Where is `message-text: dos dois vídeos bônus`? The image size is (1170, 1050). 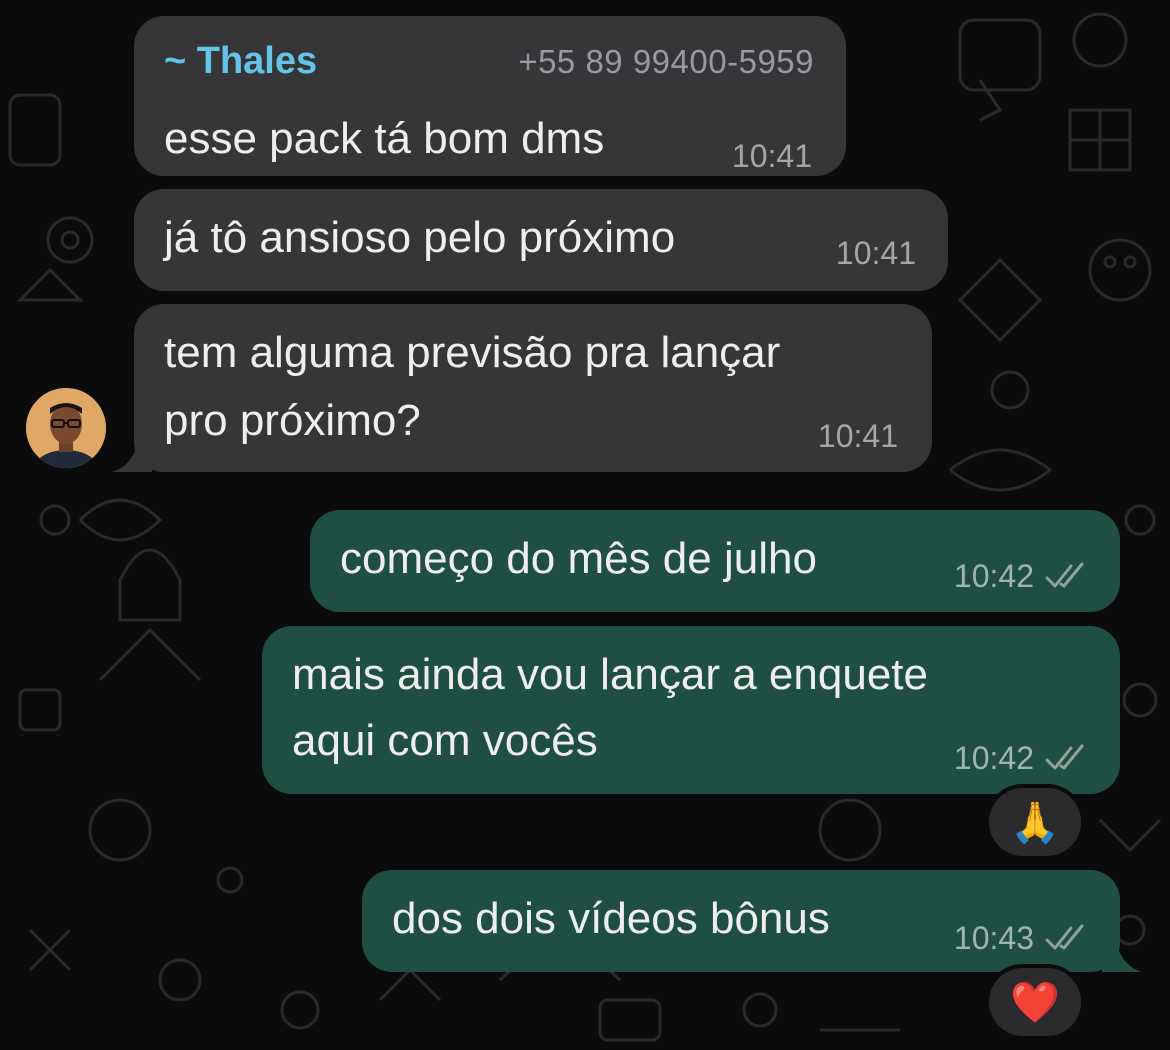
message-text: dos dois vídeos bônus is located at coordinates (611, 918).